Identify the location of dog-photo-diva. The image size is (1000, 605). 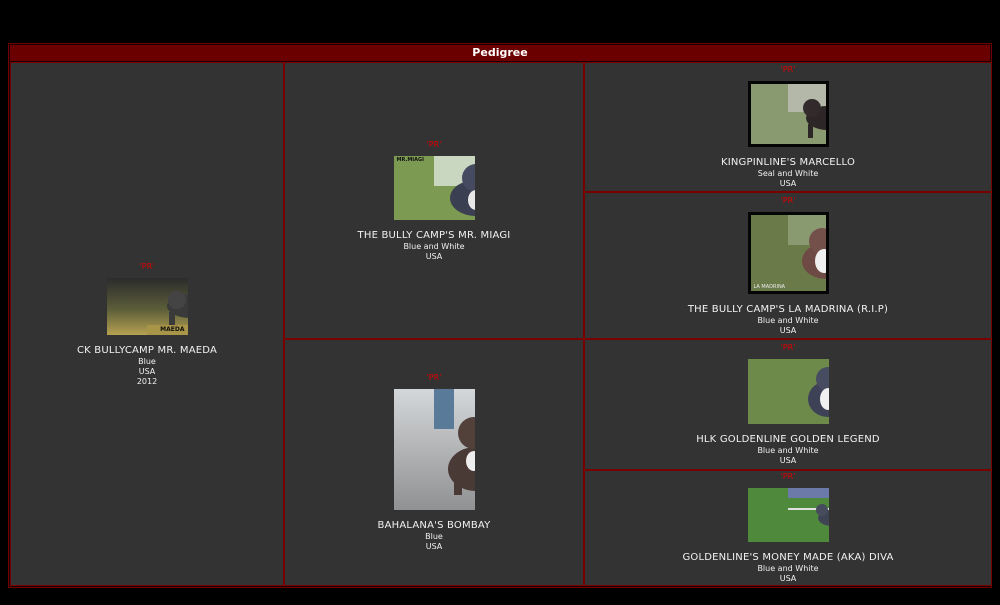
(788, 515).